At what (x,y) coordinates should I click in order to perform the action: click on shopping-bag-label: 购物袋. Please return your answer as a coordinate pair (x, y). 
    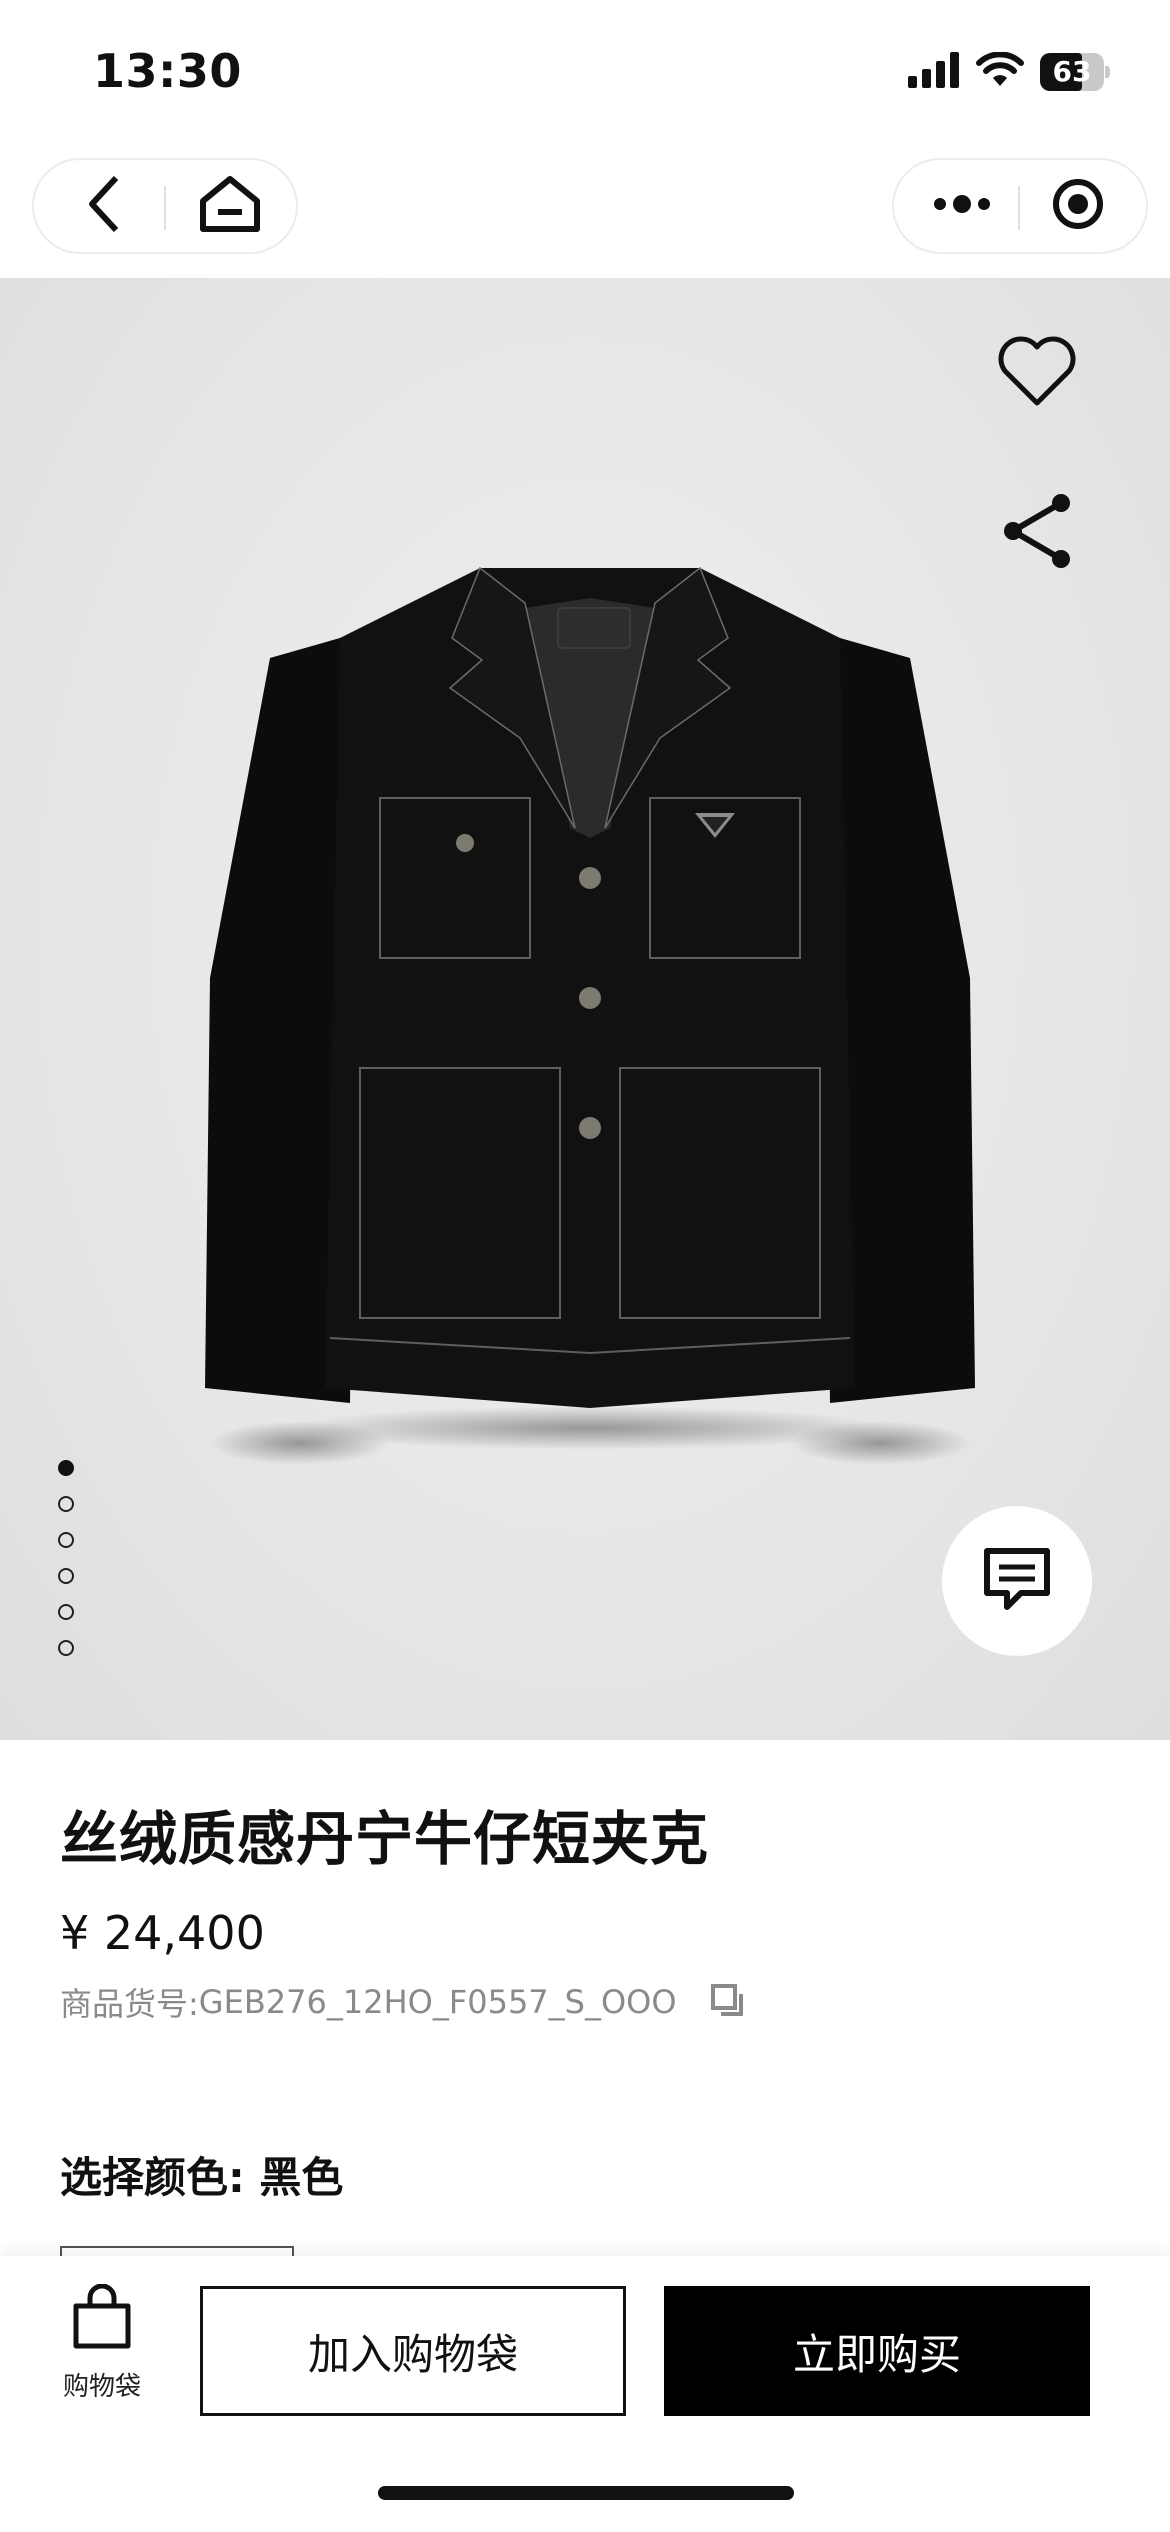
    Looking at the image, I should click on (101, 2387).